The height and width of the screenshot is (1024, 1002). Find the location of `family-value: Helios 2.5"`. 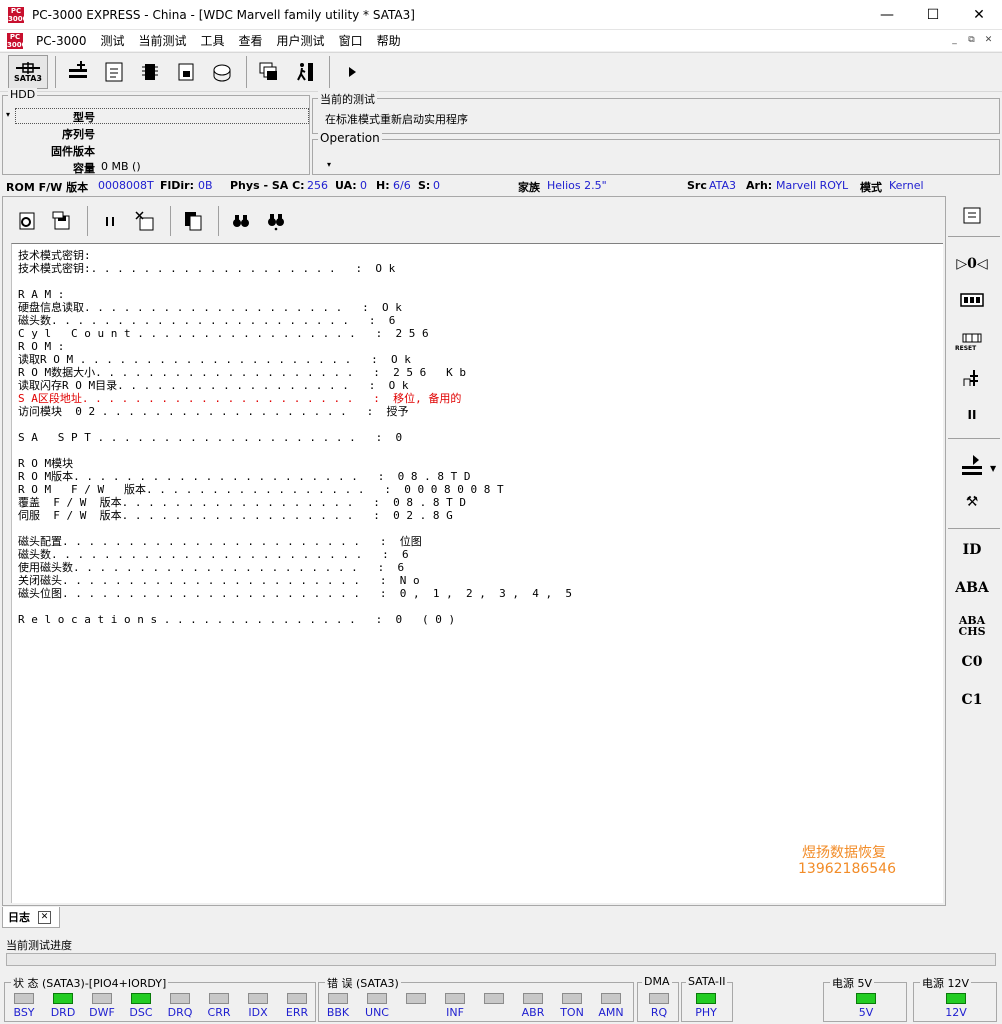

family-value: Helios 2.5" is located at coordinates (577, 185).